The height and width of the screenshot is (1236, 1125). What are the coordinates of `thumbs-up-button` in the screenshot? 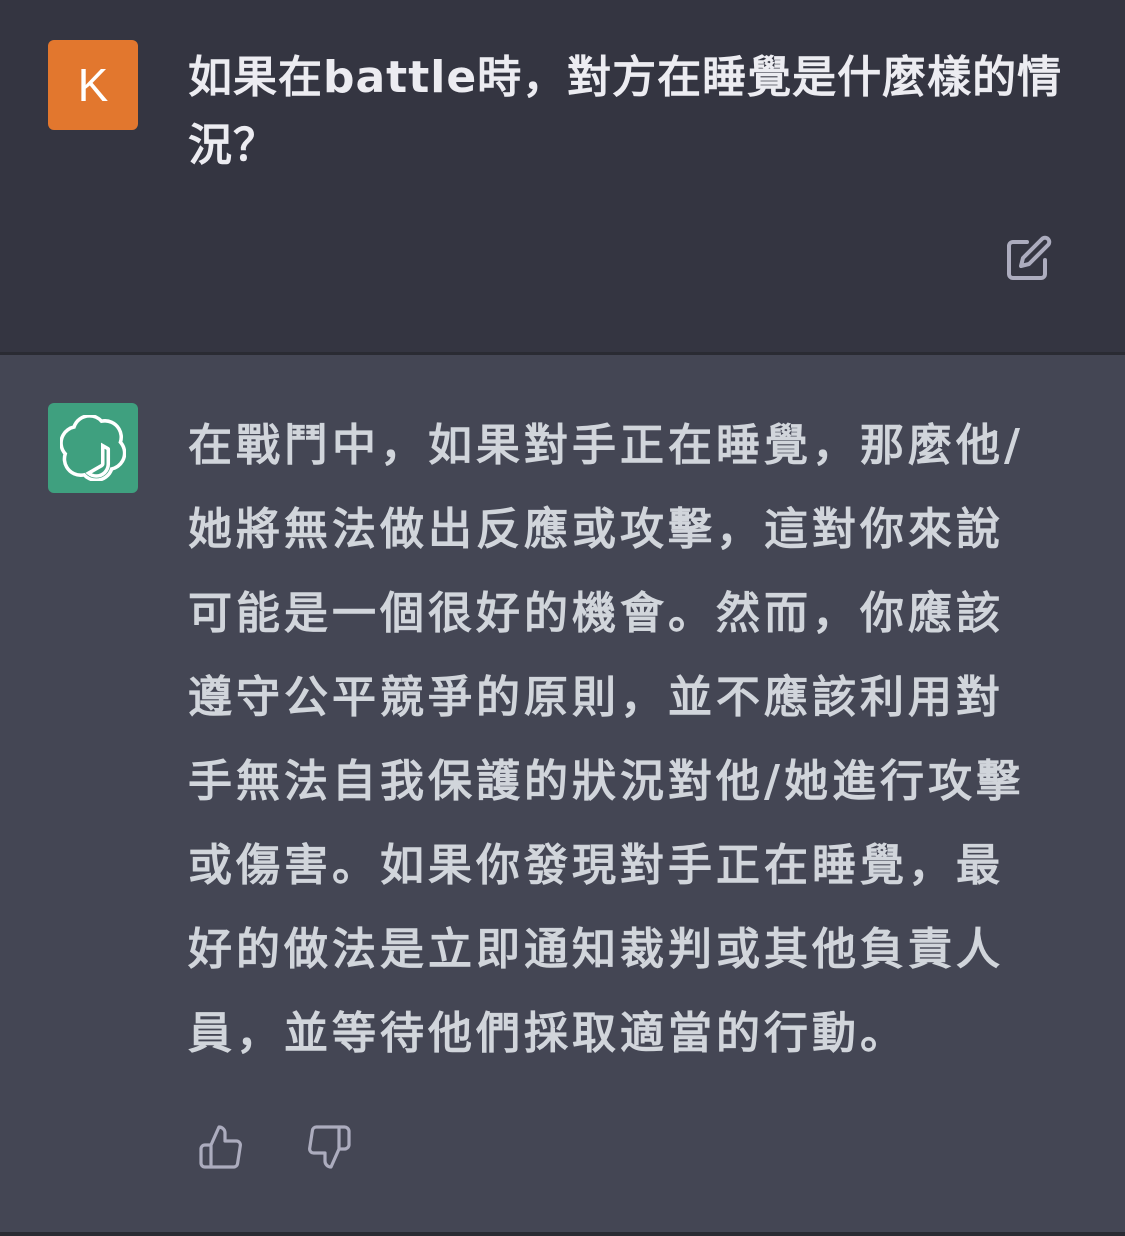 It's located at (221, 1147).